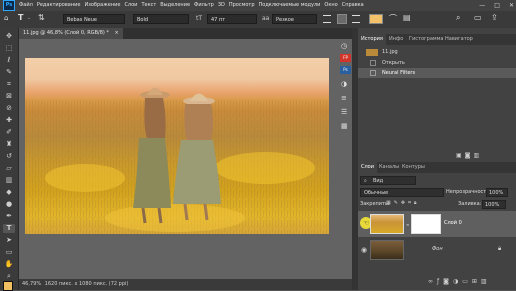  What do you see at coordinates (353, 5) in the screenshot?
I see `menu-help: Справка` at bounding box center [353, 5].